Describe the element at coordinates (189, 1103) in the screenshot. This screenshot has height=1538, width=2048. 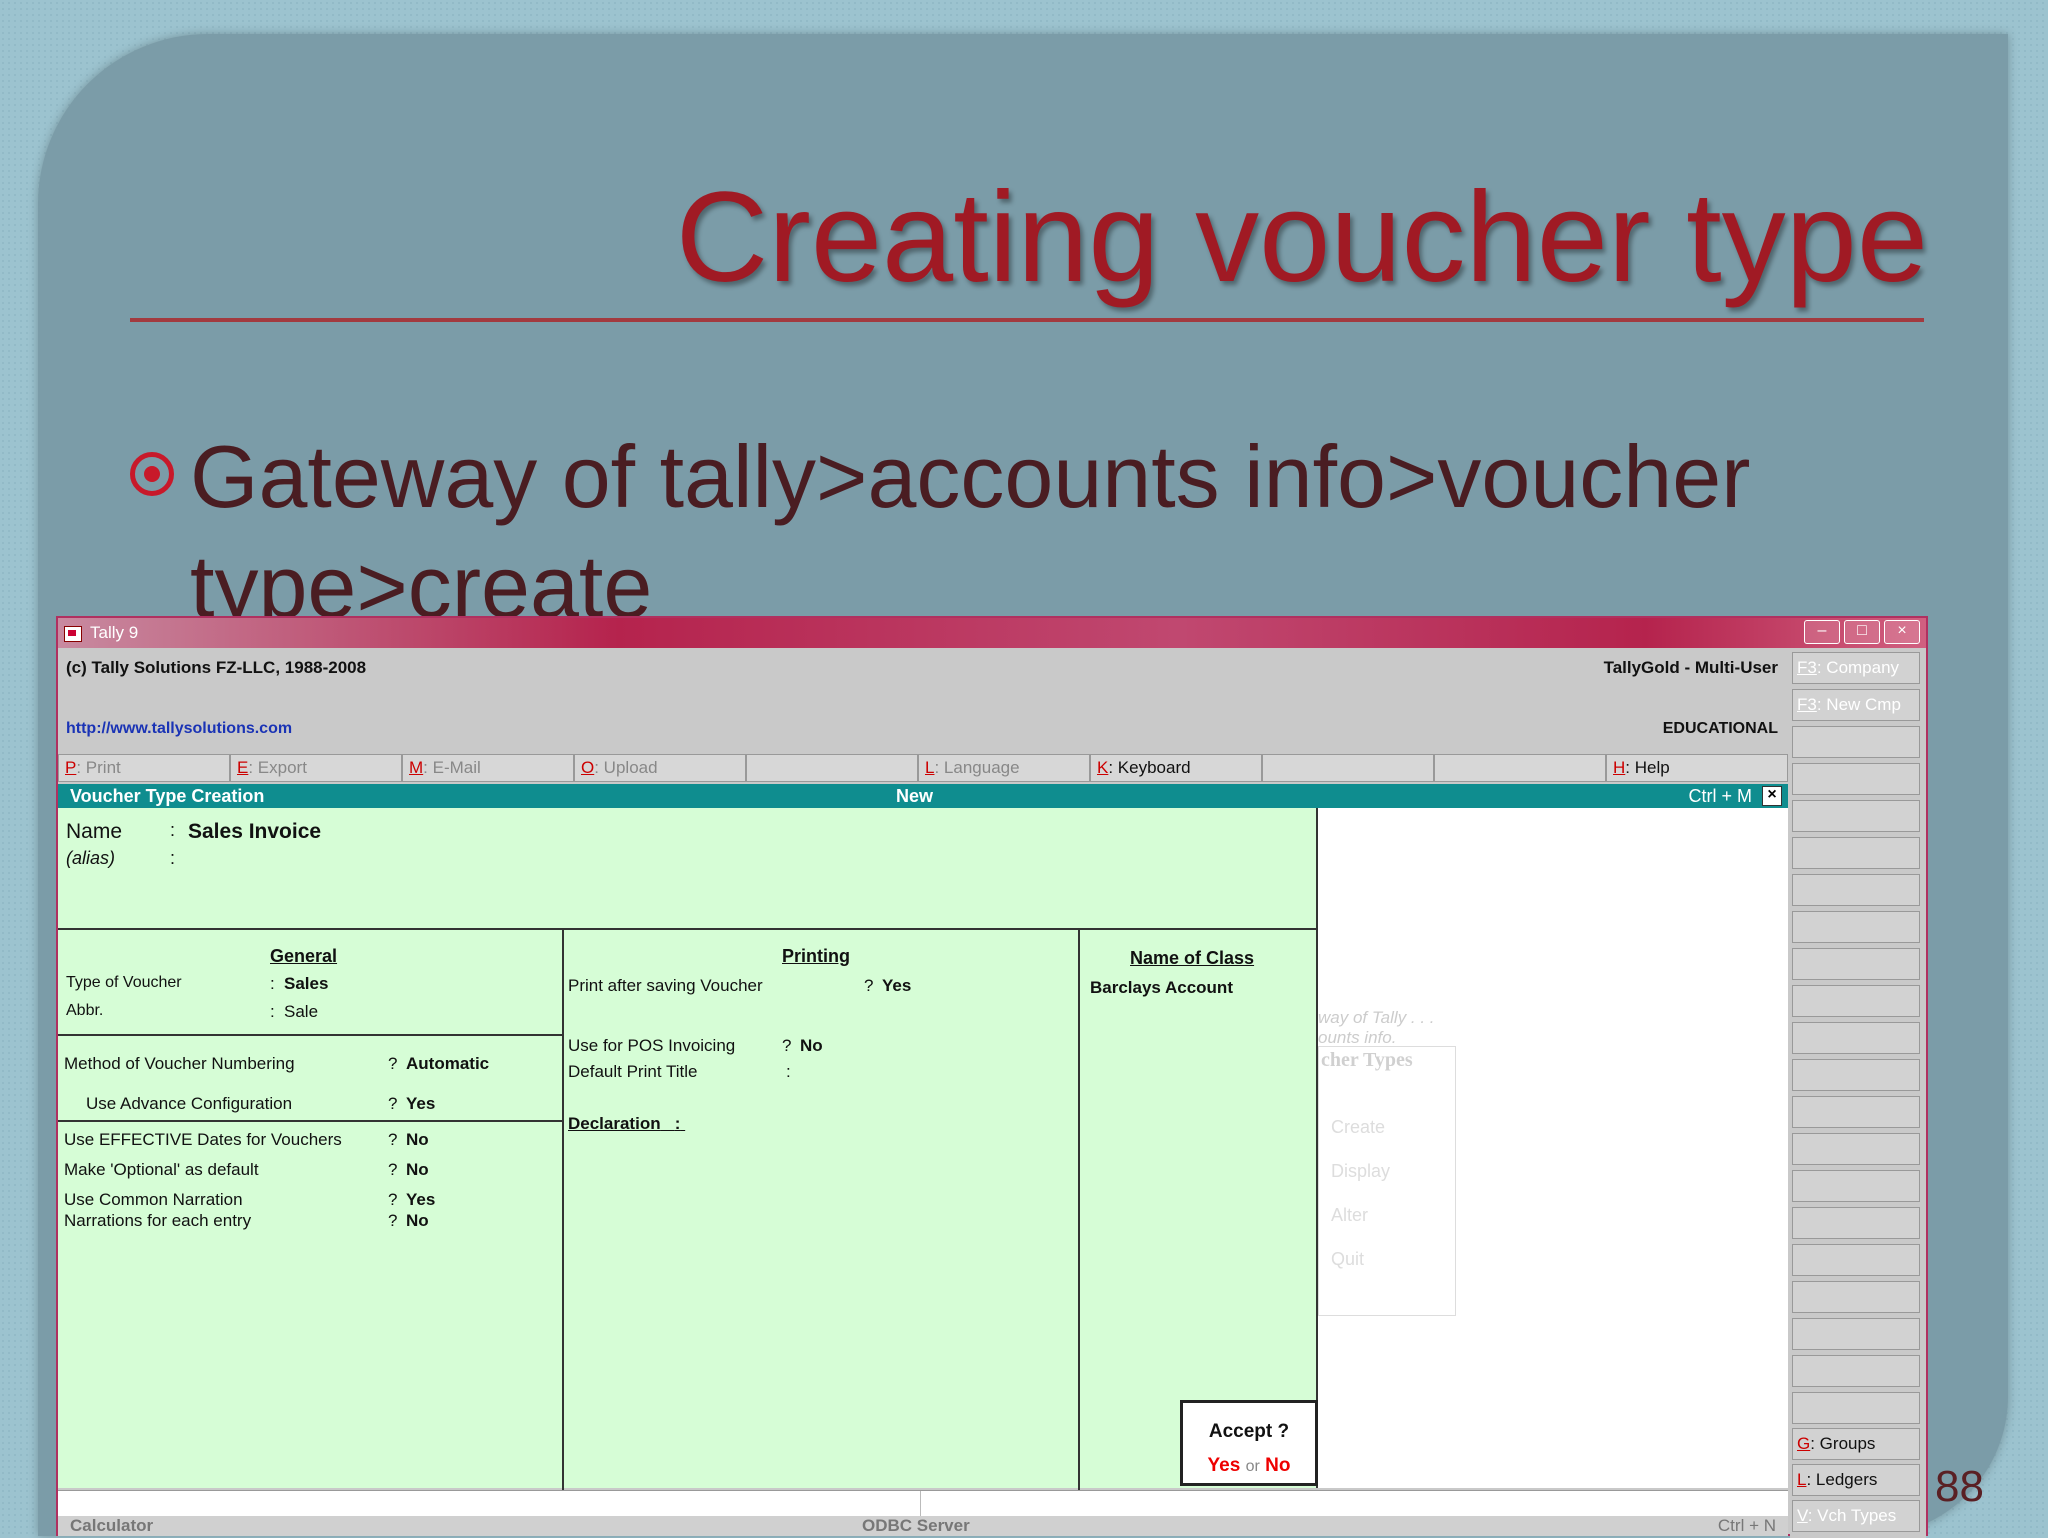
I see `advance-config-label: Use Advance Configuration` at that location.